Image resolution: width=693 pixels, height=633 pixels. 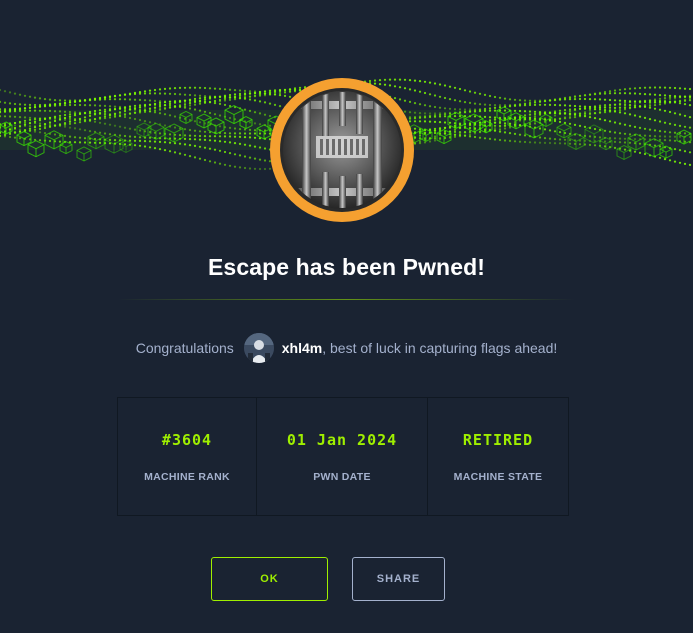 What do you see at coordinates (184, 348) in the screenshot?
I see `congrats-prefix: Congratulations` at bounding box center [184, 348].